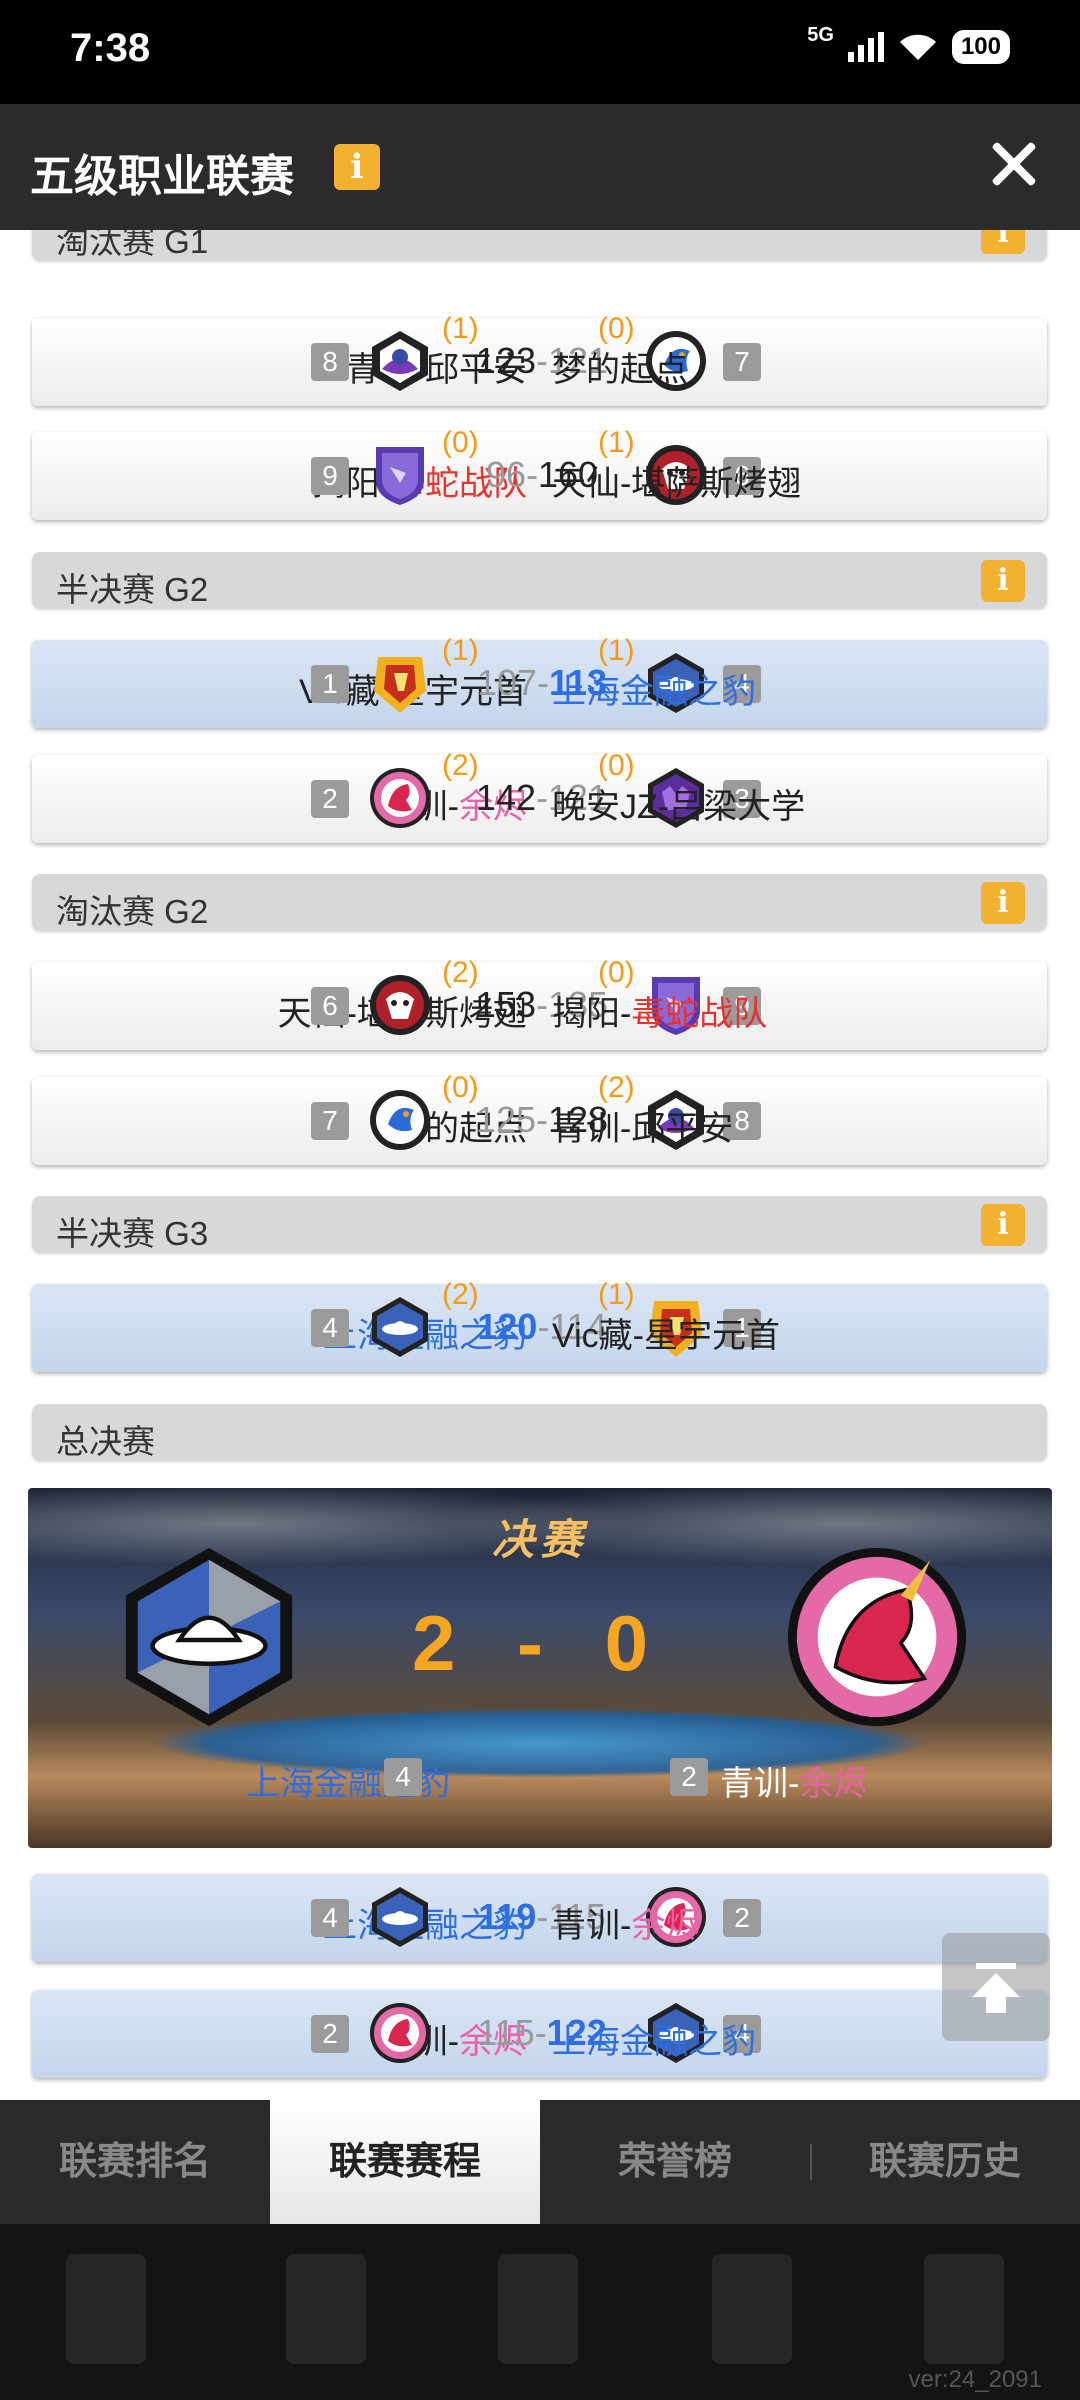  What do you see at coordinates (620, 370) in the screenshot?
I see `team-name-right: 梦的起点` at bounding box center [620, 370].